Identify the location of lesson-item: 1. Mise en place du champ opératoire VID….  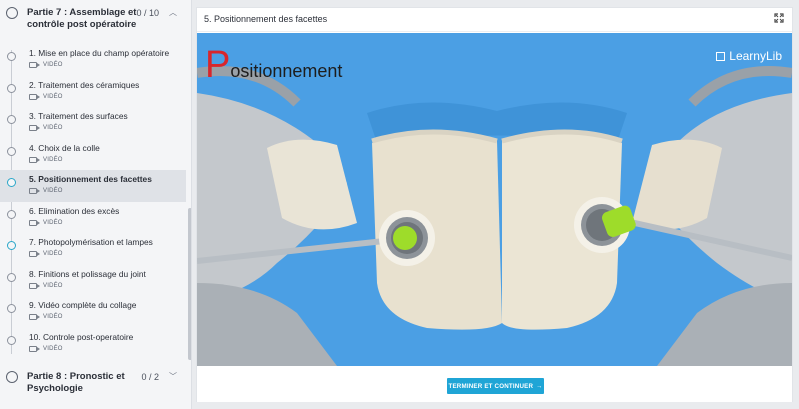
(93, 60).